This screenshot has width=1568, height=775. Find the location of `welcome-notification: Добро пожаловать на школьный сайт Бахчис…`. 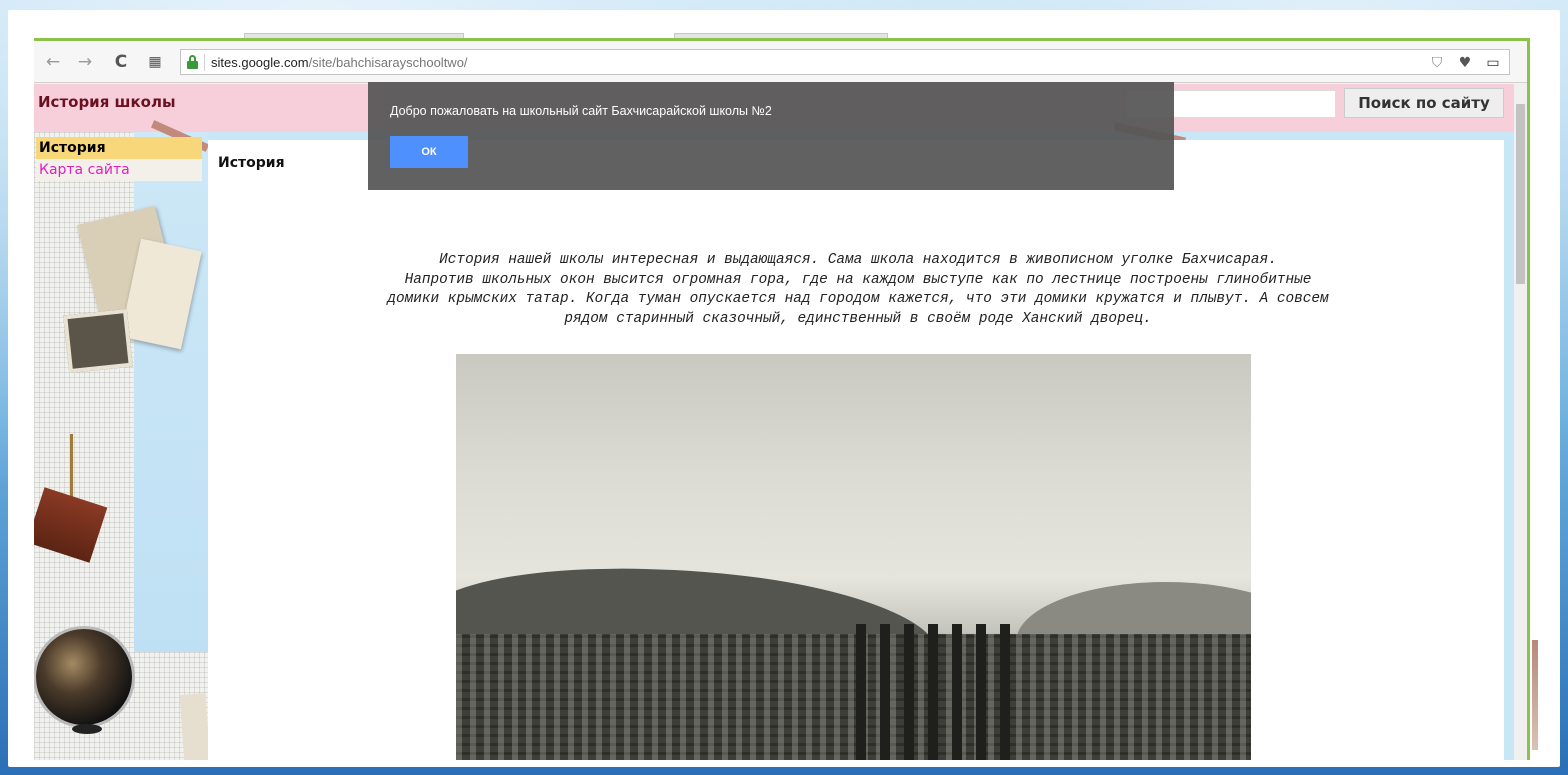

welcome-notification: Добро пожаловать на школьный сайт Бахчис… is located at coordinates (771, 136).